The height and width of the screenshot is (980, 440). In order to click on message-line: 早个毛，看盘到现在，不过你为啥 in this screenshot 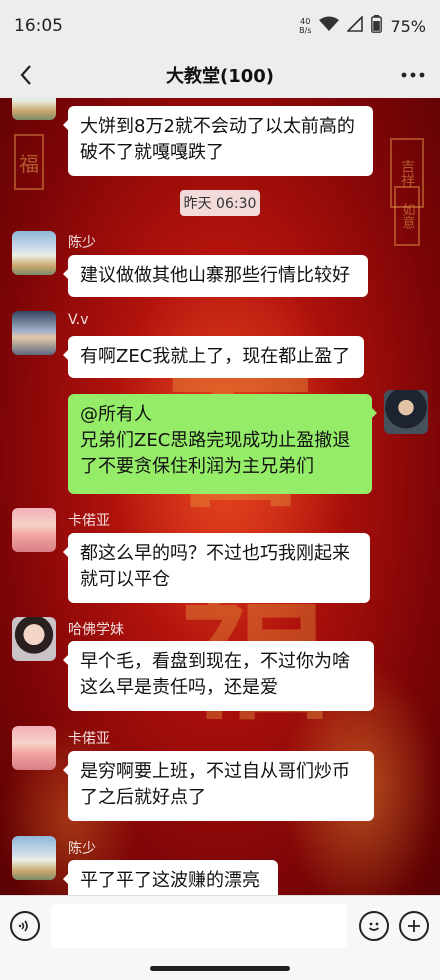, I will do `click(215, 661)`.